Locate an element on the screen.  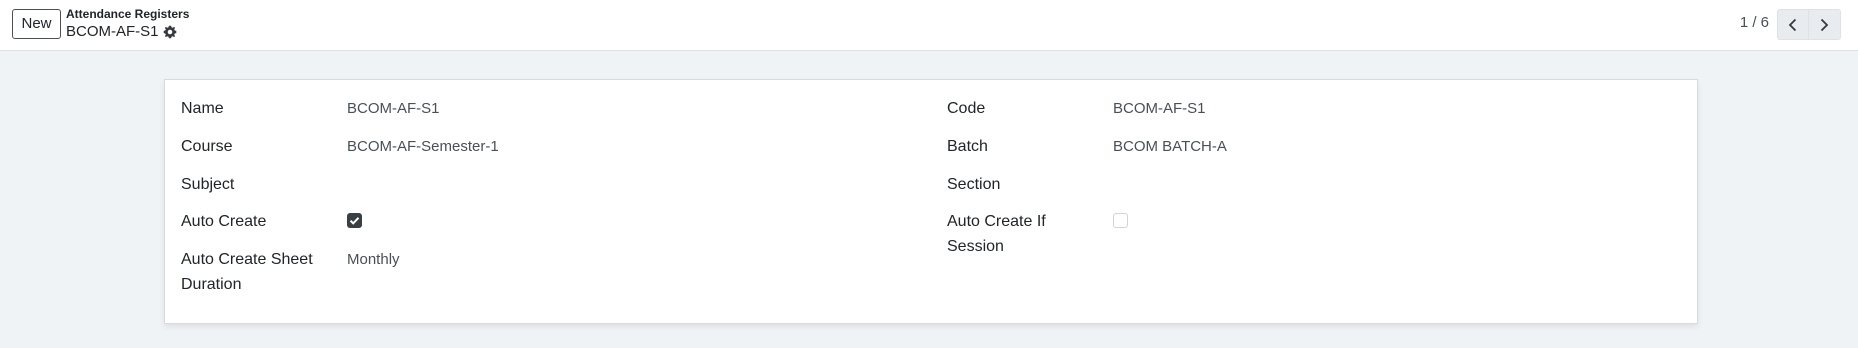
pager-previous-button is located at coordinates (1793, 24).